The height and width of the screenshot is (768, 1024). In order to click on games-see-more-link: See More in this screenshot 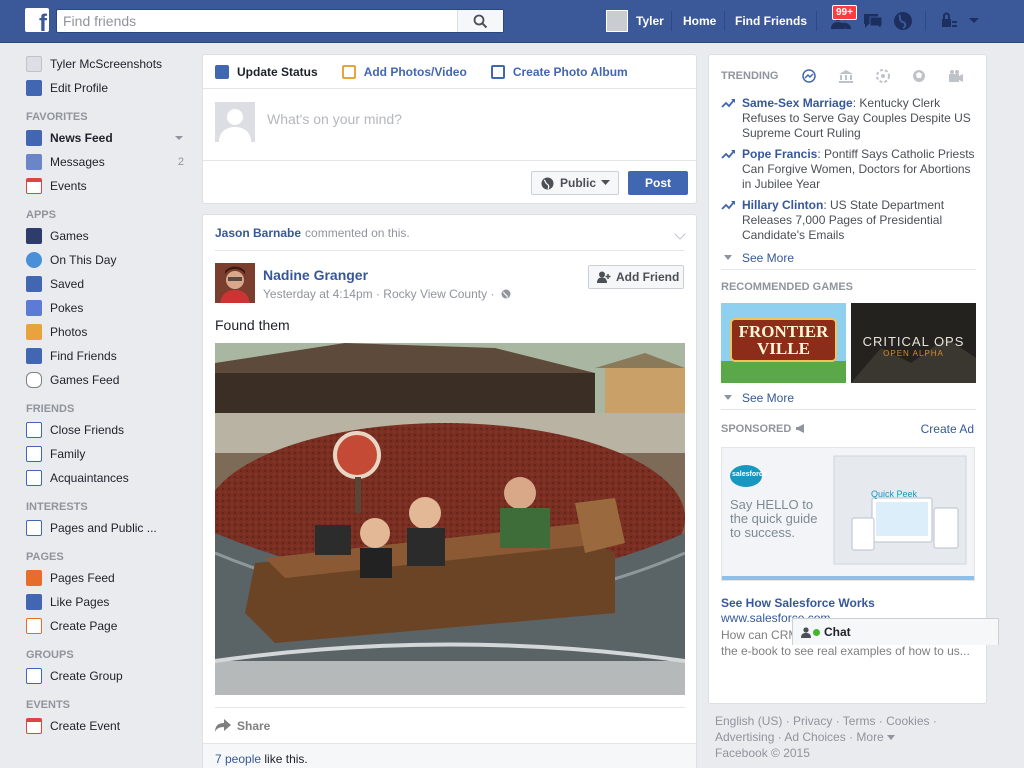, I will do `click(757, 398)`.